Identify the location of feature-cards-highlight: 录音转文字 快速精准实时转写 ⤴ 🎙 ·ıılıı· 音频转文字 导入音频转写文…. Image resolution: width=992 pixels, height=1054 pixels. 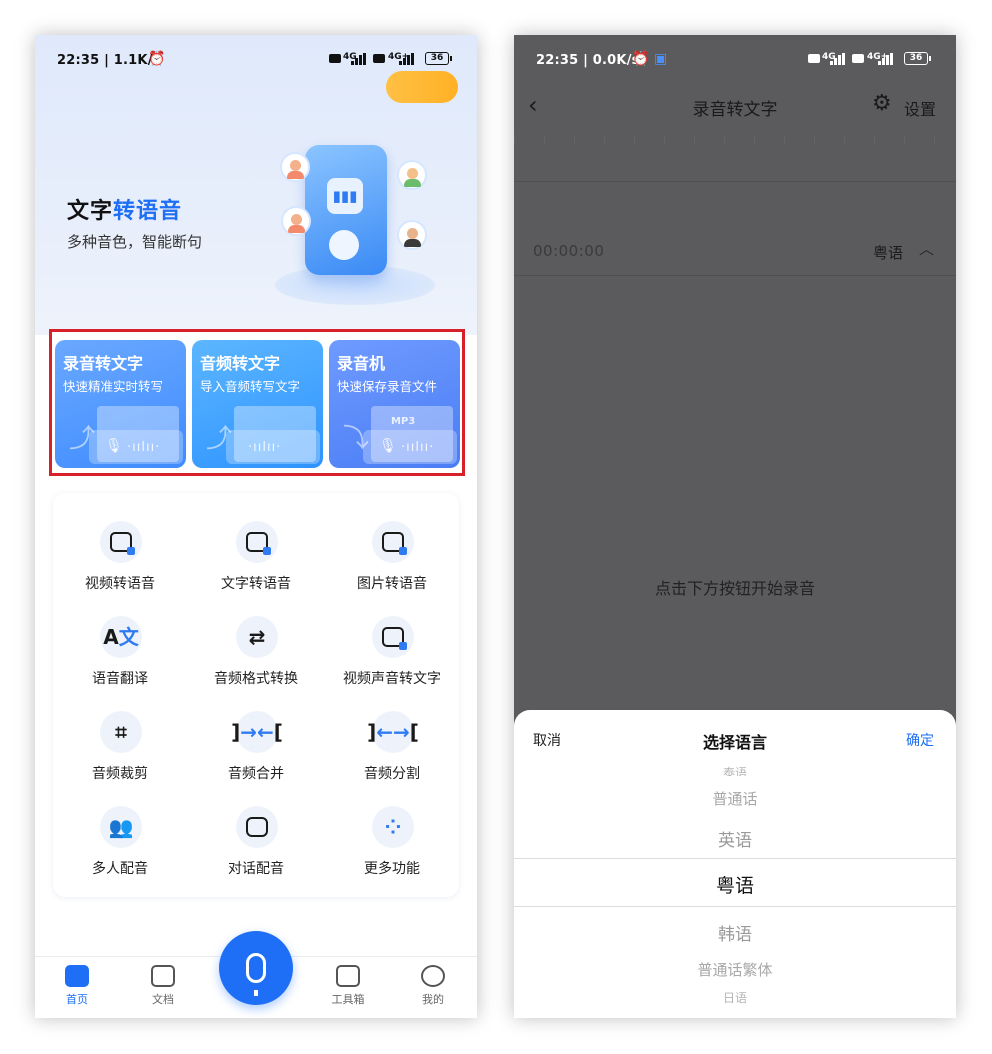
(257, 402).